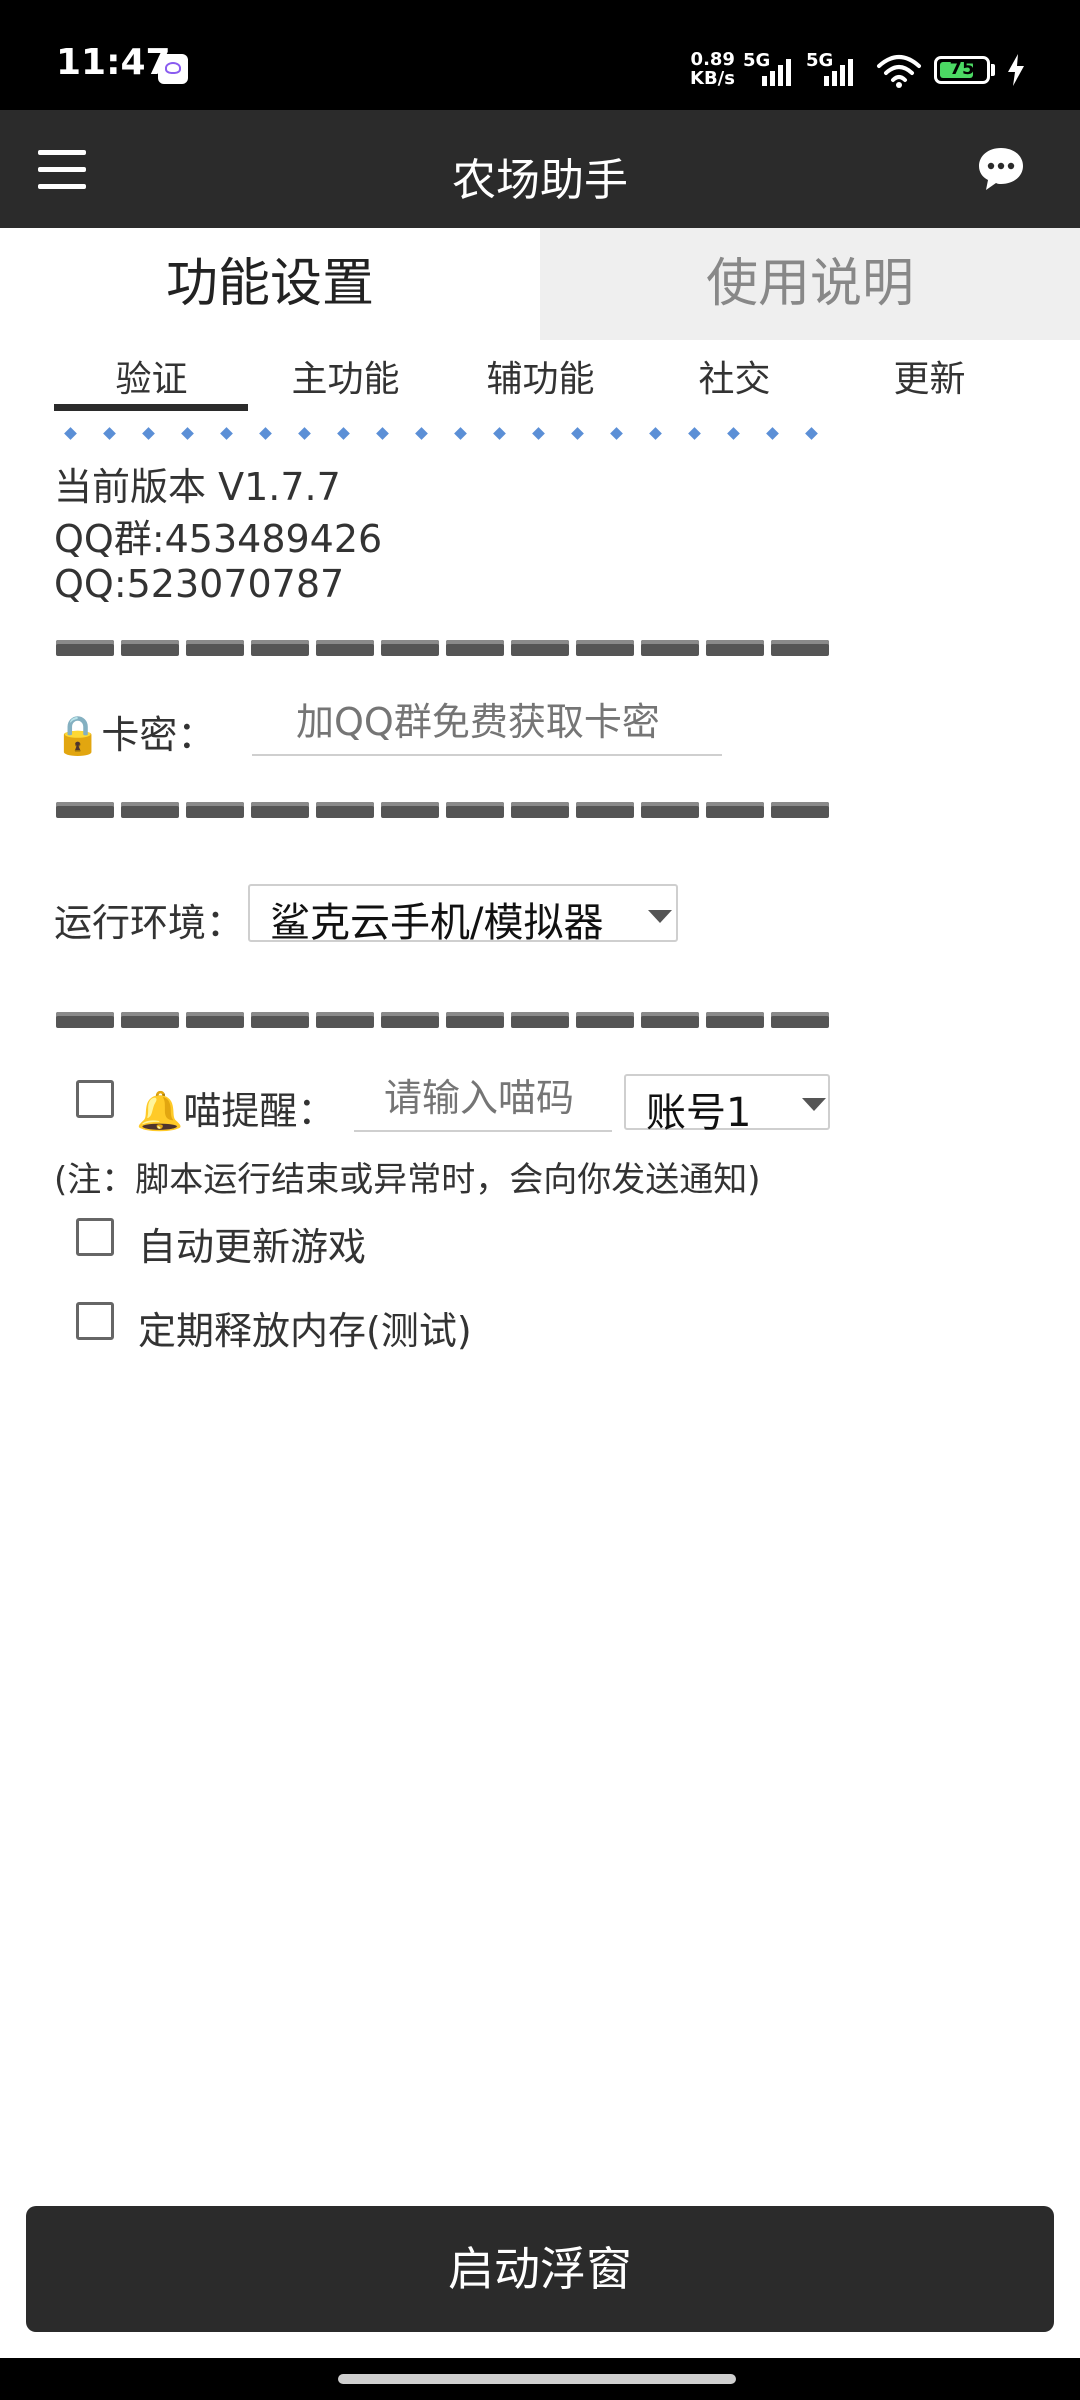  Describe the element at coordinates (437, 923) in the screenshot. I see `run-env-selected: 鲨克云手机/模拟器` at that location.